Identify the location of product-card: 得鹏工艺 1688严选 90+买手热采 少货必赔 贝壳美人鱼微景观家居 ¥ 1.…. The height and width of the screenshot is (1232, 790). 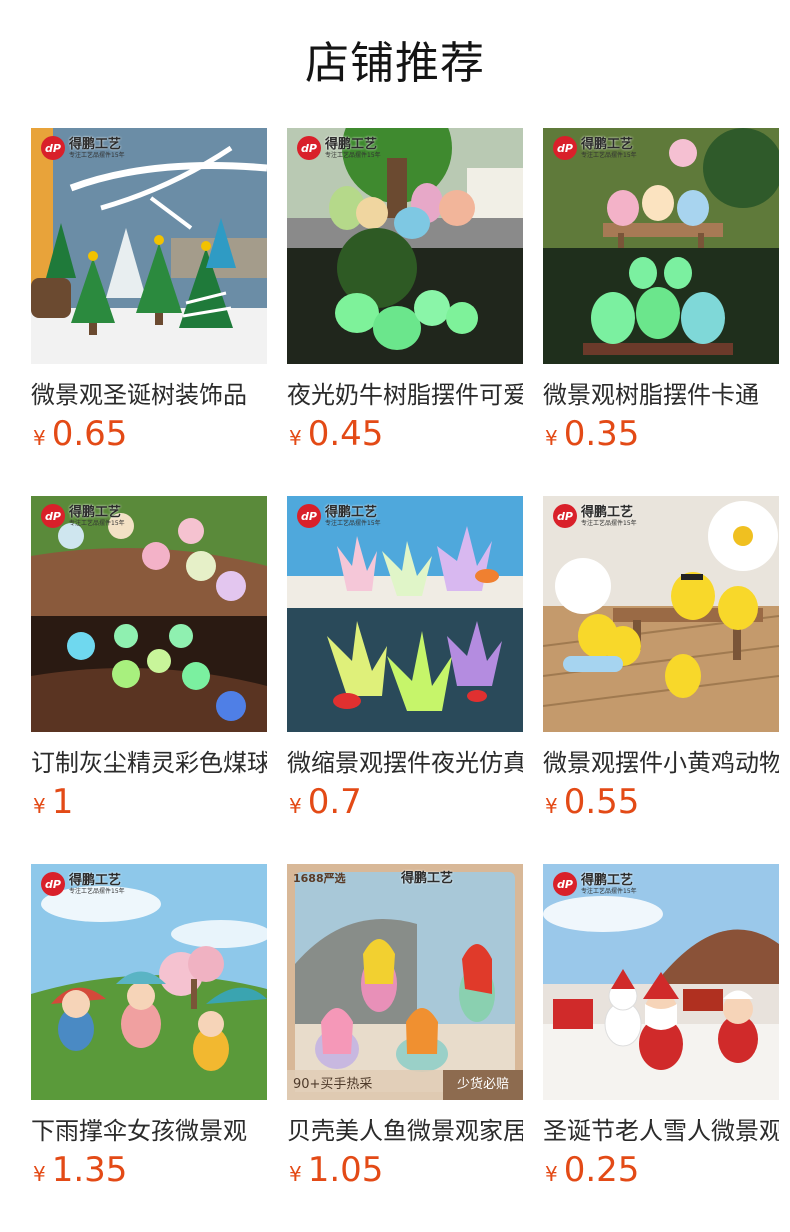
(405, 1048).